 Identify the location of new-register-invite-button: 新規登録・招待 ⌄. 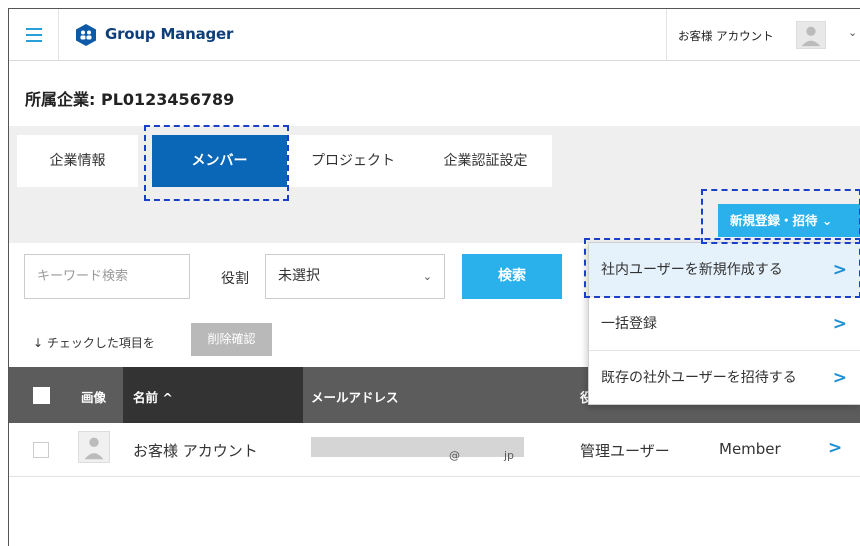
(789, 220).